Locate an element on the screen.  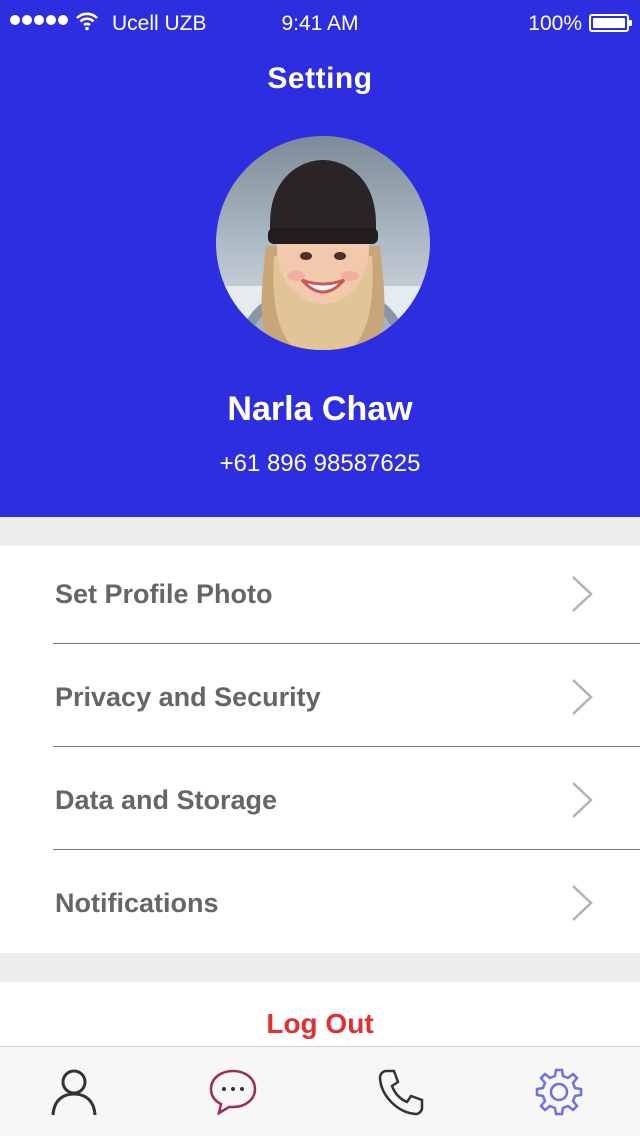
battery-icon is located at coordinates (610, 23).